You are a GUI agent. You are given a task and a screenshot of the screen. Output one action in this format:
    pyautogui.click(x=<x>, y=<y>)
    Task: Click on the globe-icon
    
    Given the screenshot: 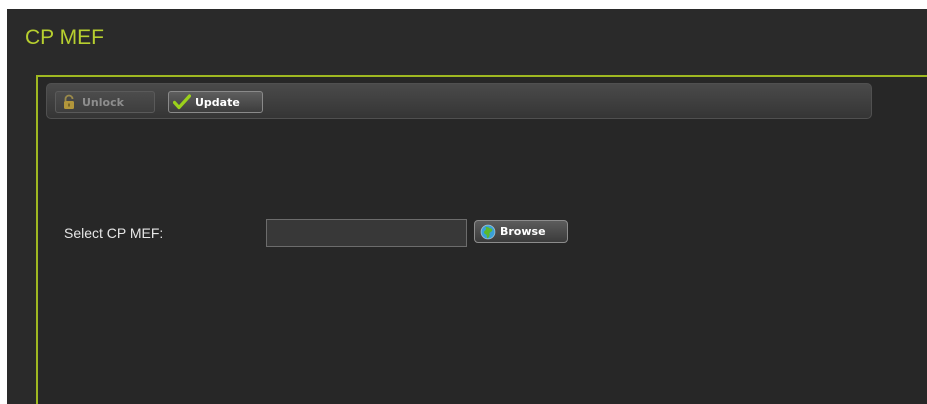 What is the action you would take?
    pyautogui.click(x=488, y=232)
    